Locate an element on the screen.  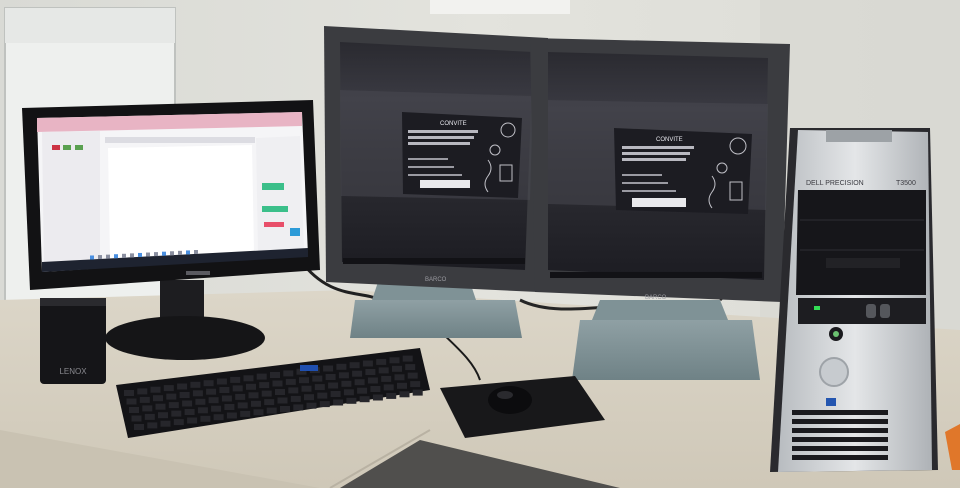
barco-left-brand: BARCO is located at coordinates (436, 280).